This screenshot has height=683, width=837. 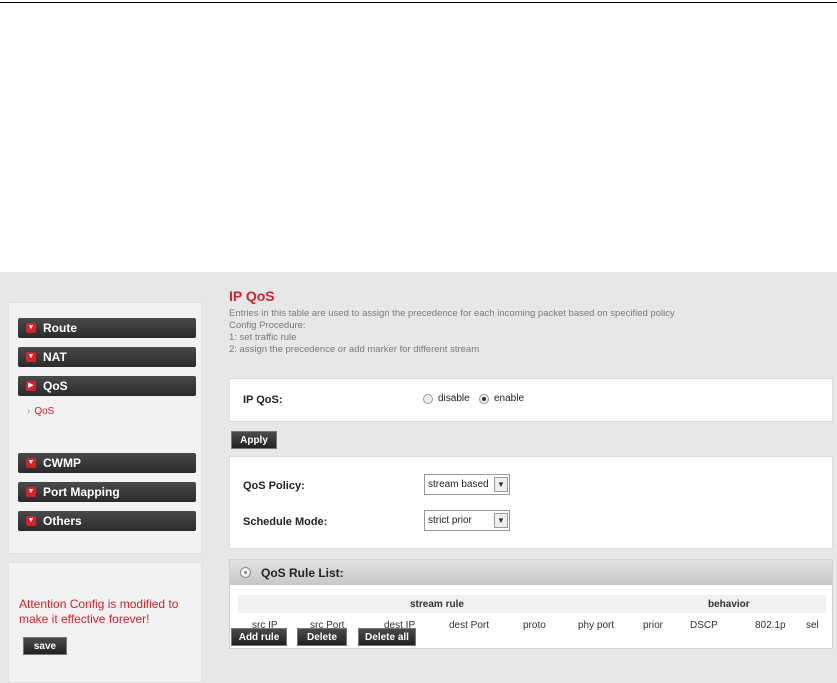 What do you see at coordinates (263, 400) in the screenshot?
I see `ip-qos-label: IP QoS:` at bounding box center [263, 400].